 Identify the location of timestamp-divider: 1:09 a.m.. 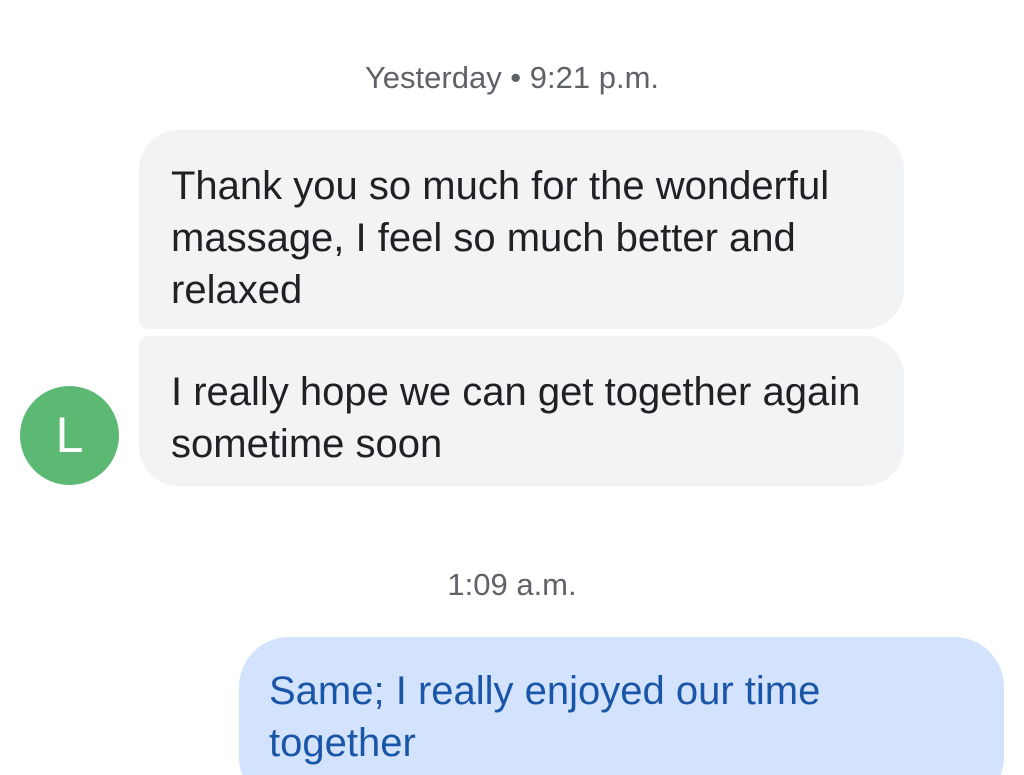
(512, 584).